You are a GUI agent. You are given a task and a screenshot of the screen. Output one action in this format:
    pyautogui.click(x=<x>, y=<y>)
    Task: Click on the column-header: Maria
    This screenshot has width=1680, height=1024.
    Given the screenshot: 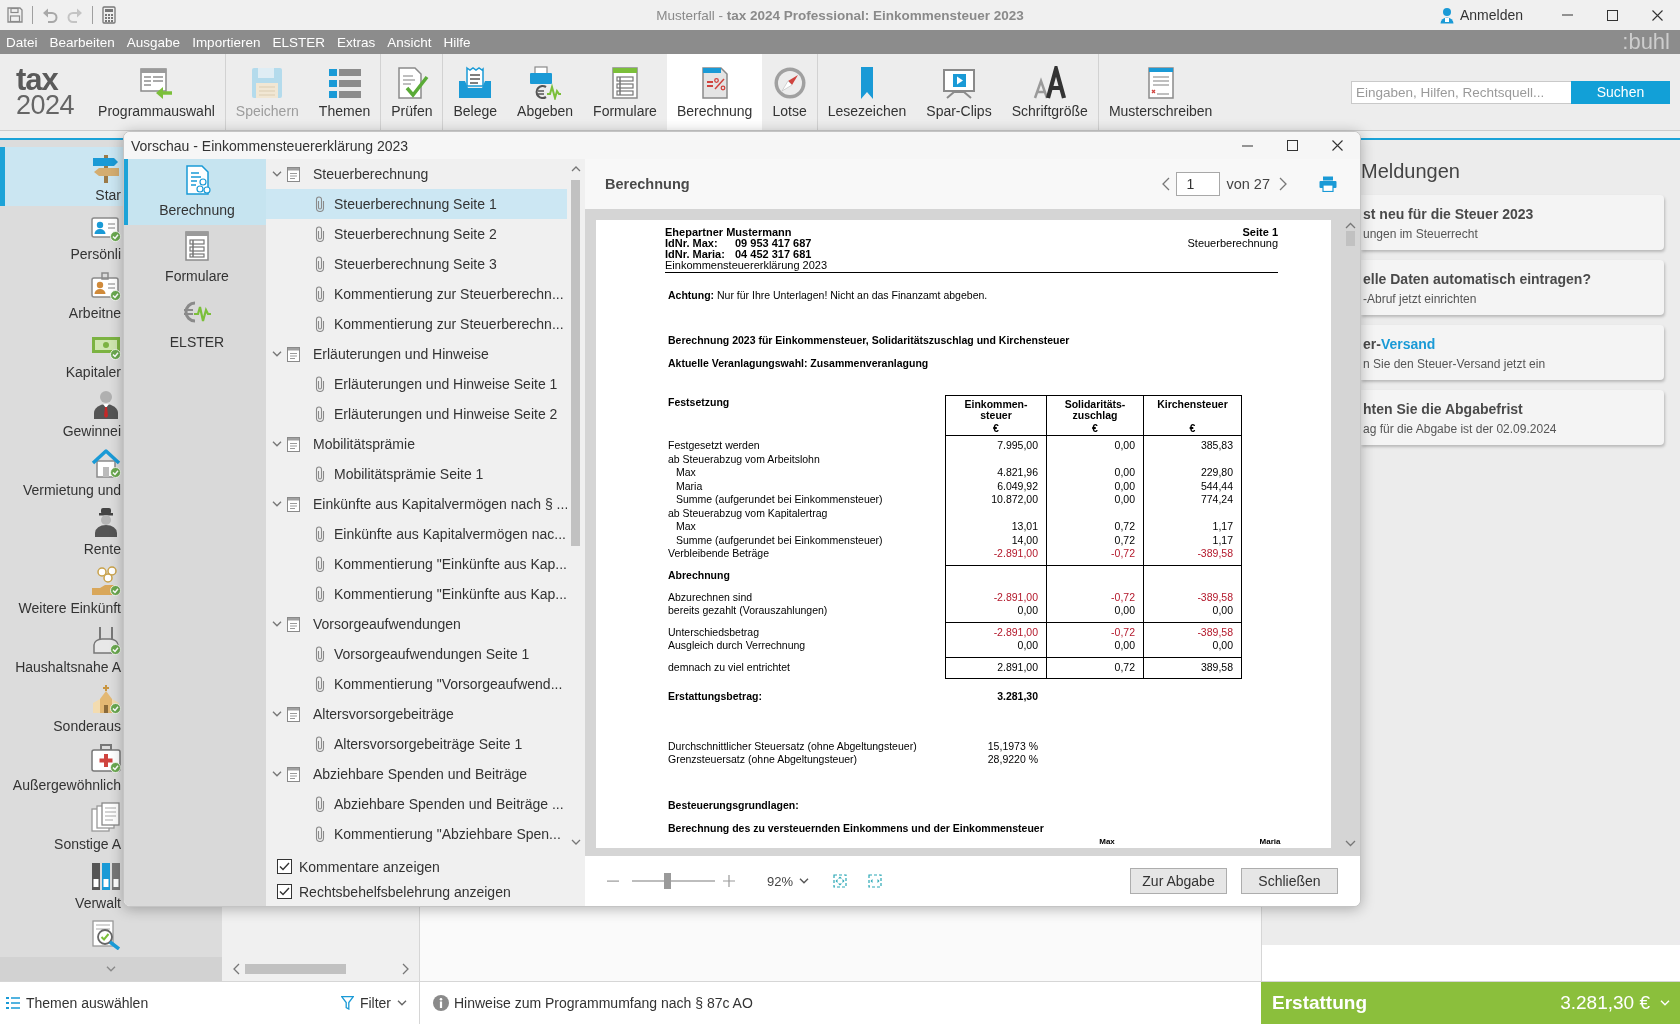 What is the action you would take?
    pyautogui.click(x=1270, y=841)
    